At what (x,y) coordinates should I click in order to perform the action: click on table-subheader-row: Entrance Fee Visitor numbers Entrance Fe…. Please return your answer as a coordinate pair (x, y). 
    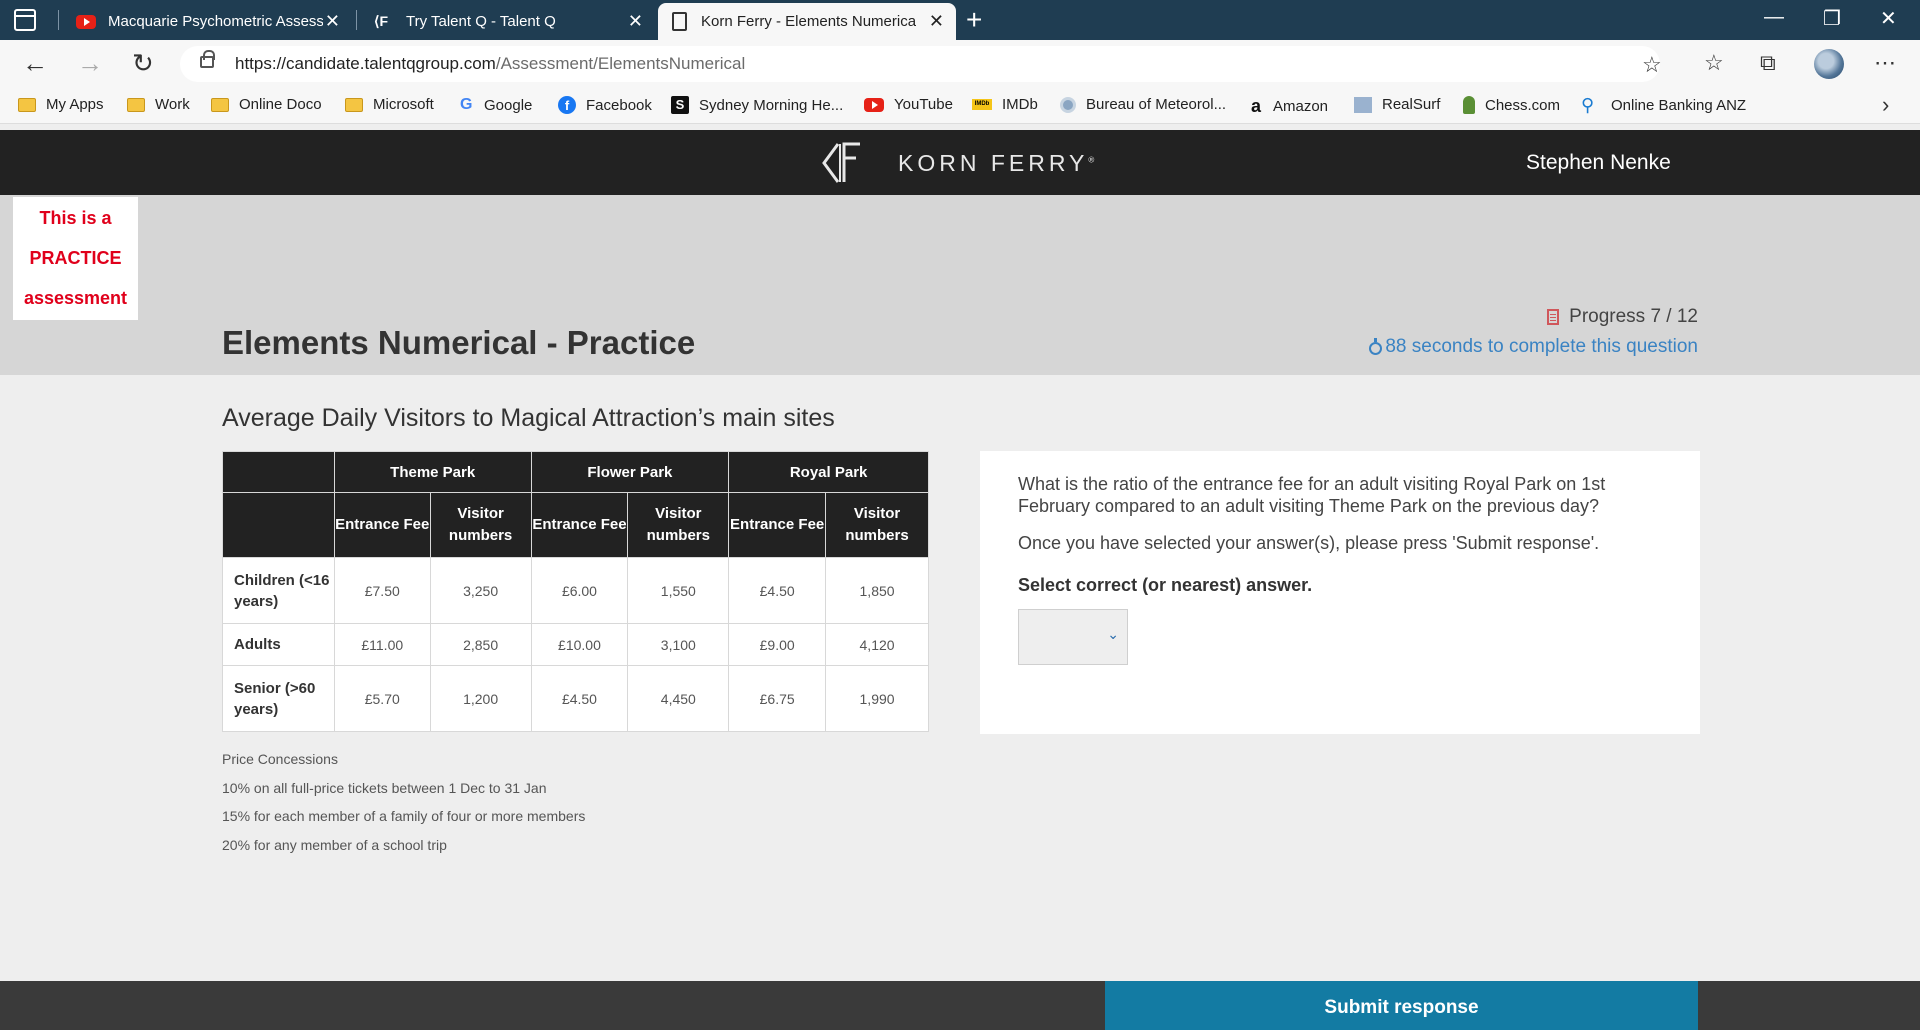
    Looking at the image, I should click on (575, 525).